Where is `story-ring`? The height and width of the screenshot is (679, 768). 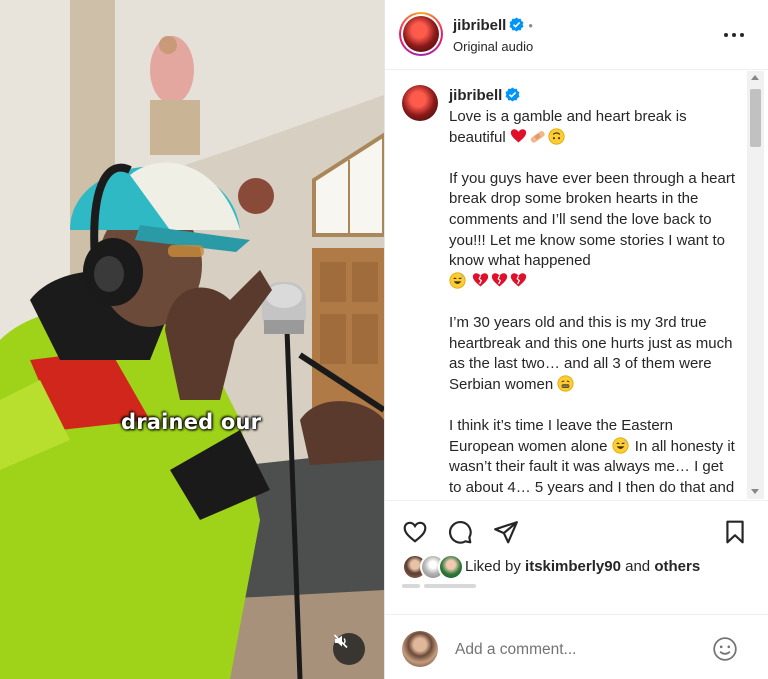 story-ring is located at coordinates (421, 34).